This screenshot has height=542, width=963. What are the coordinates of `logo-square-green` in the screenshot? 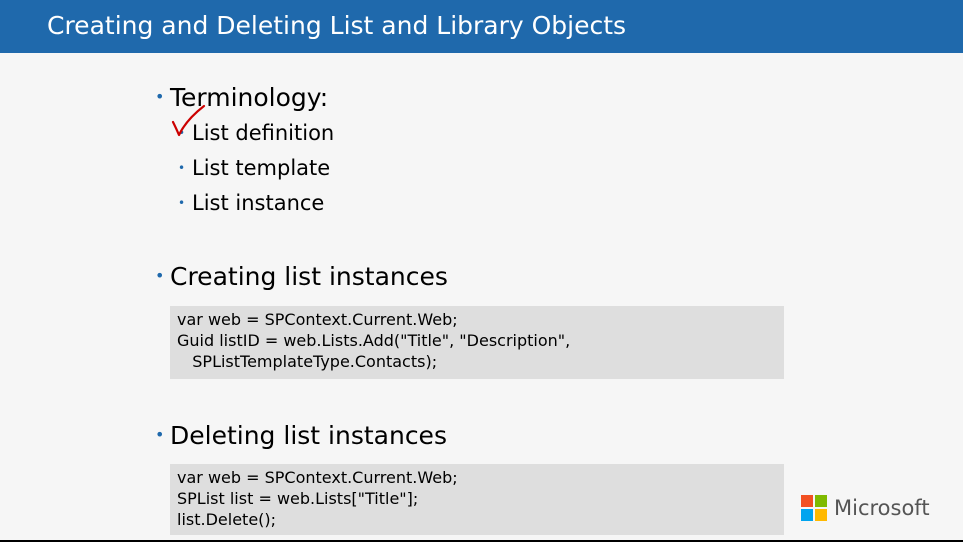 It's located at (821, 500).